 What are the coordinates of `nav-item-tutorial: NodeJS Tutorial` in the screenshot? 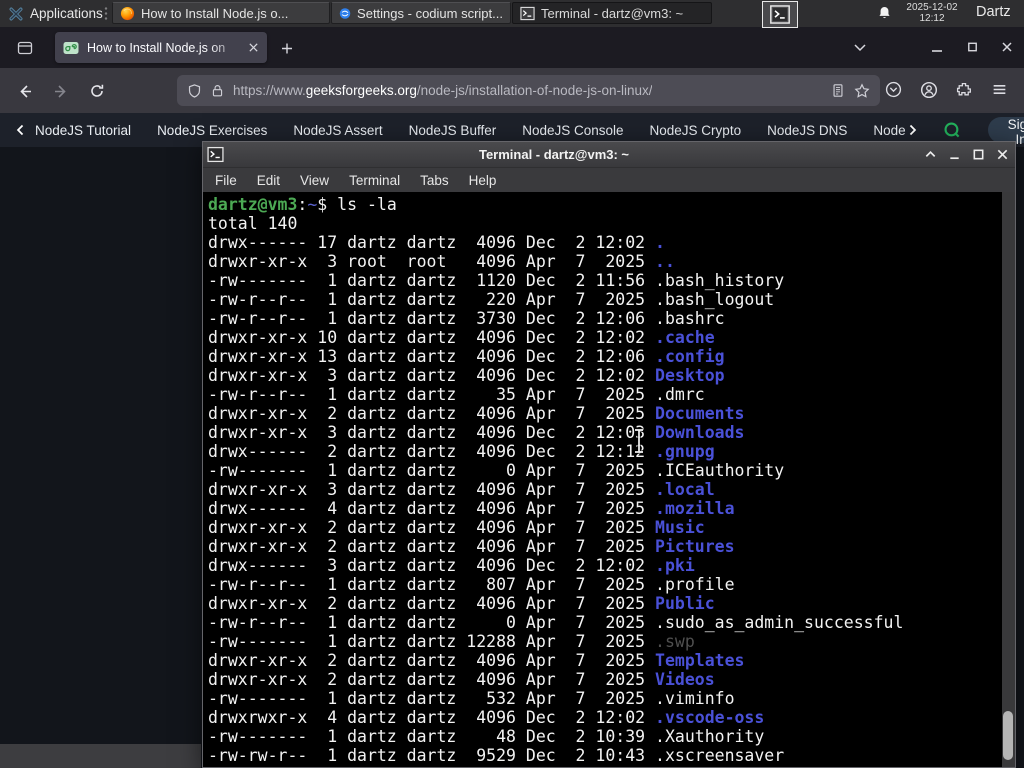 It's located at (83, 130).